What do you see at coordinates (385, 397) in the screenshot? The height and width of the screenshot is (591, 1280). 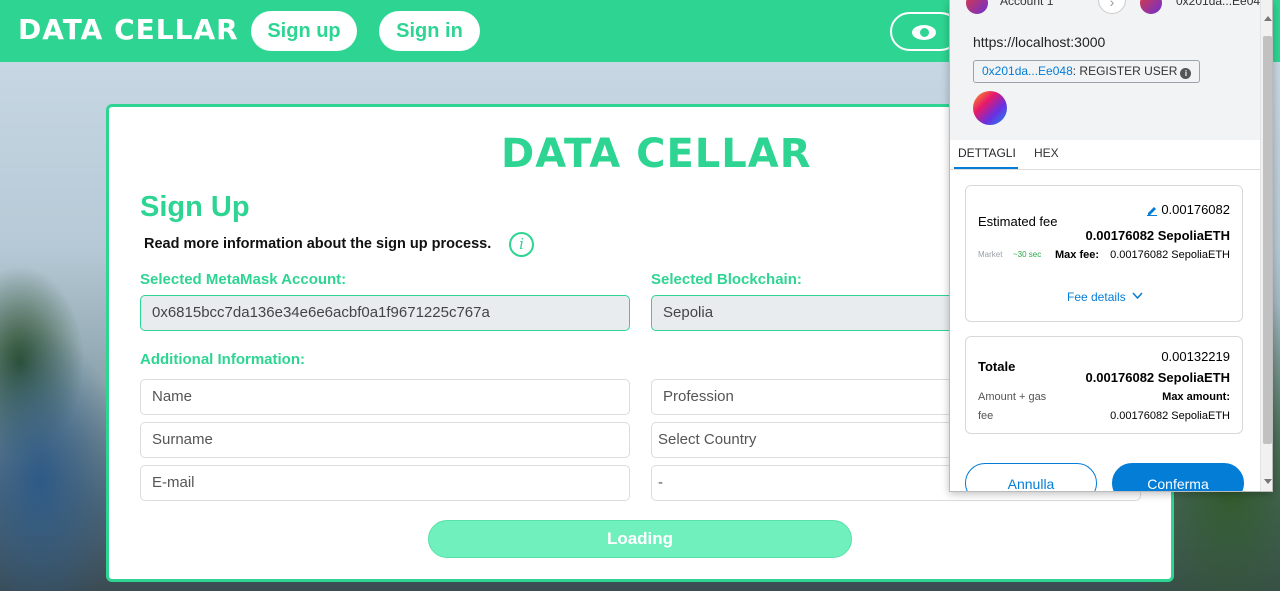 I see `name-input: Name` at bounding box center [385, 397].